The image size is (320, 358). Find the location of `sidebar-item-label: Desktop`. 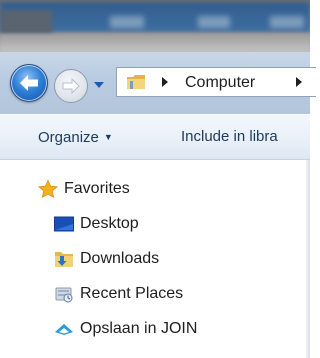

sidebar-item-label: Desktop is located at coordinates (109, 223).